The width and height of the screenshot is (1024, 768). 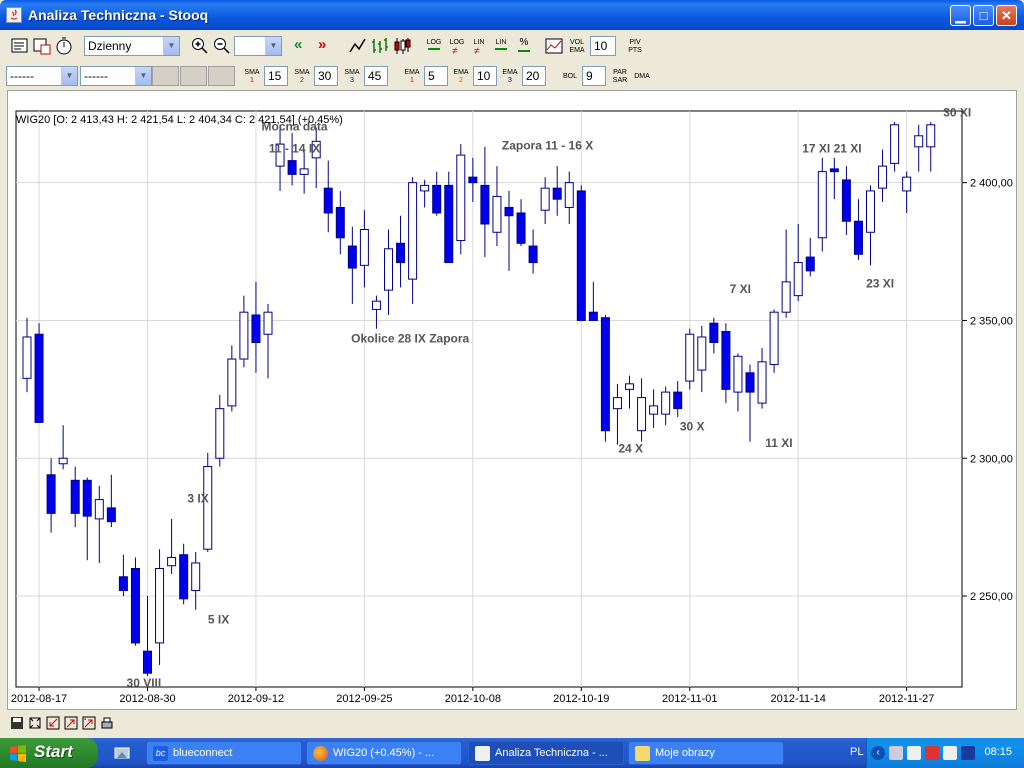 I want to click on chart-settings-icon, so click(x=20, y=46).